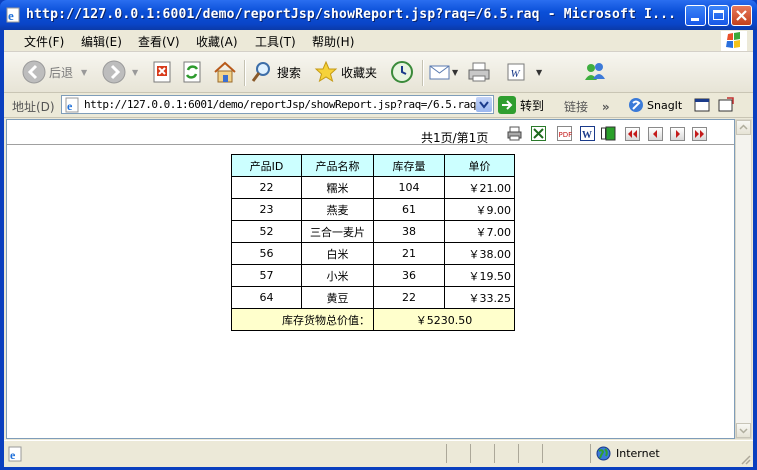 Image resolution: width=757 pixels, height=470 pixels. Describe the element at coordinates (695, 15) in the screenshot. I see `minimize-button` at that location.